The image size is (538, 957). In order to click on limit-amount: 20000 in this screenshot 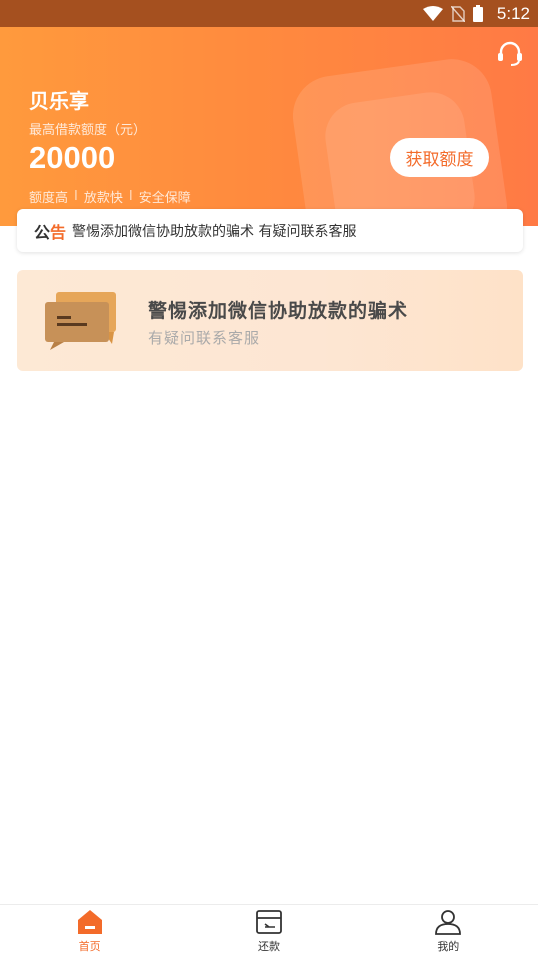, I will do `click(72, 157)`.